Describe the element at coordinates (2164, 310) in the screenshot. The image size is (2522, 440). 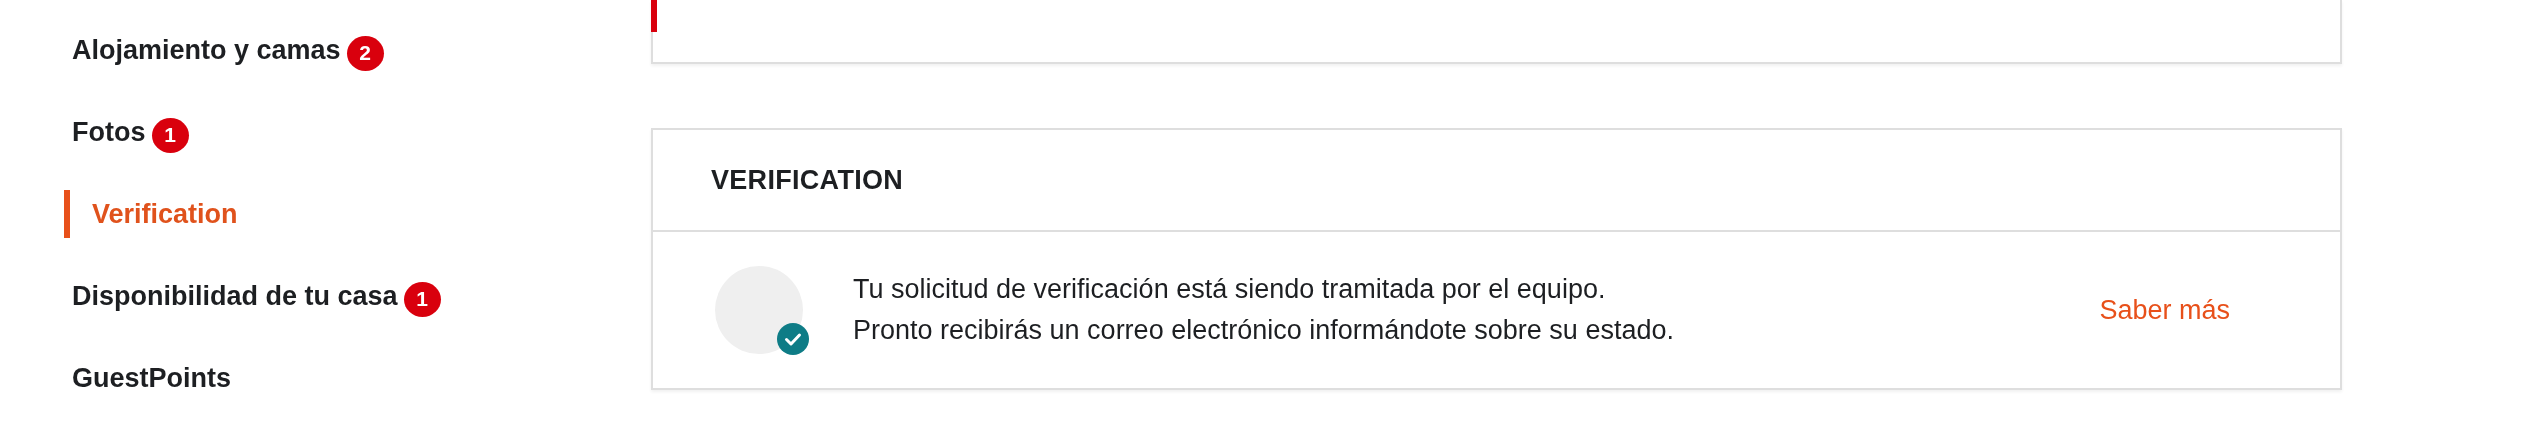
I see `learn-more-link: Saber más` at that location.